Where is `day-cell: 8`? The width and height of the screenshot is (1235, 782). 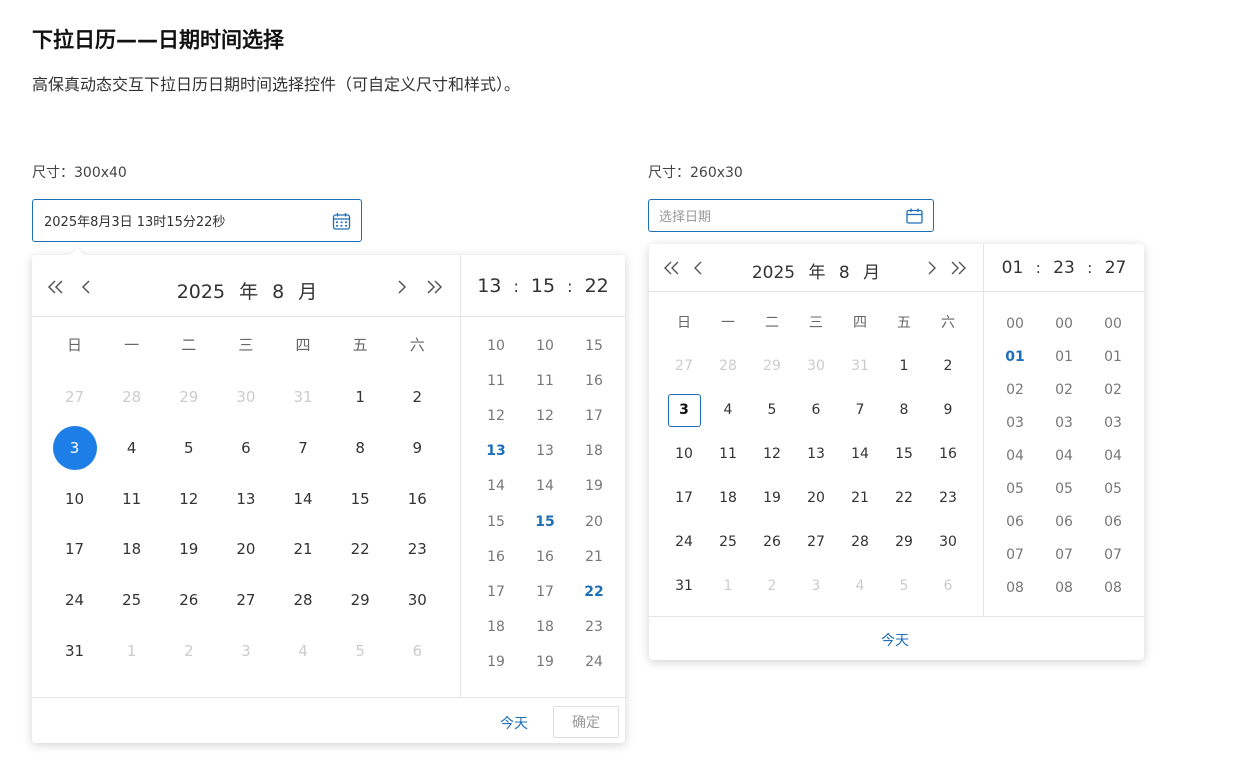 day-cell: 8 is located at coordinates (360, 448).